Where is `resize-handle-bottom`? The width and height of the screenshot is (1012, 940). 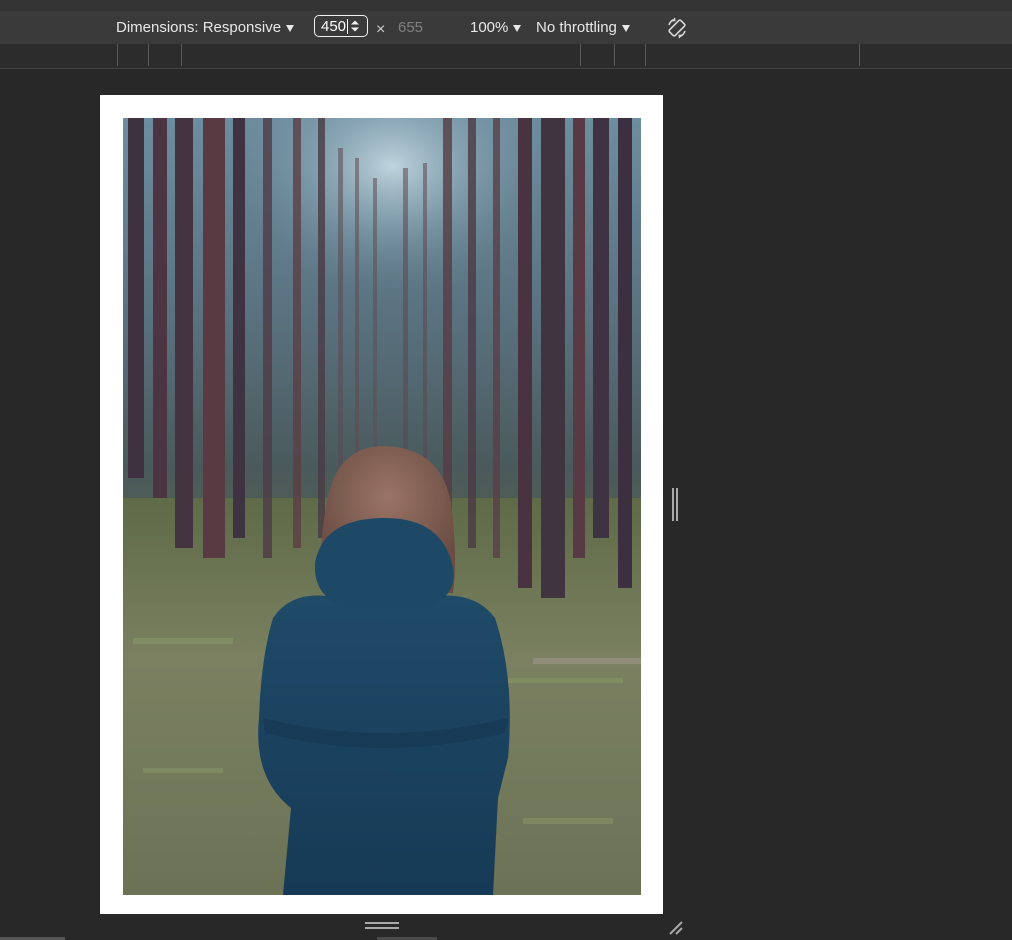
resize-handle-bottom is located at coordinates (382, 926).